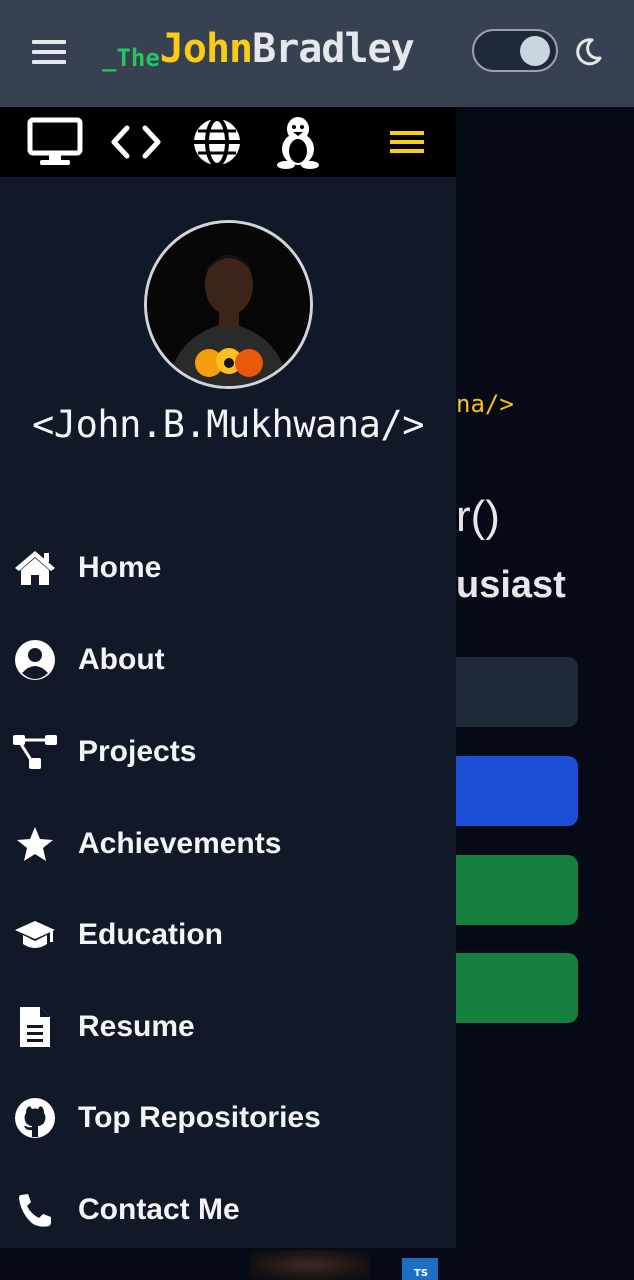  I want to click on code-icon, so click(136, 142).